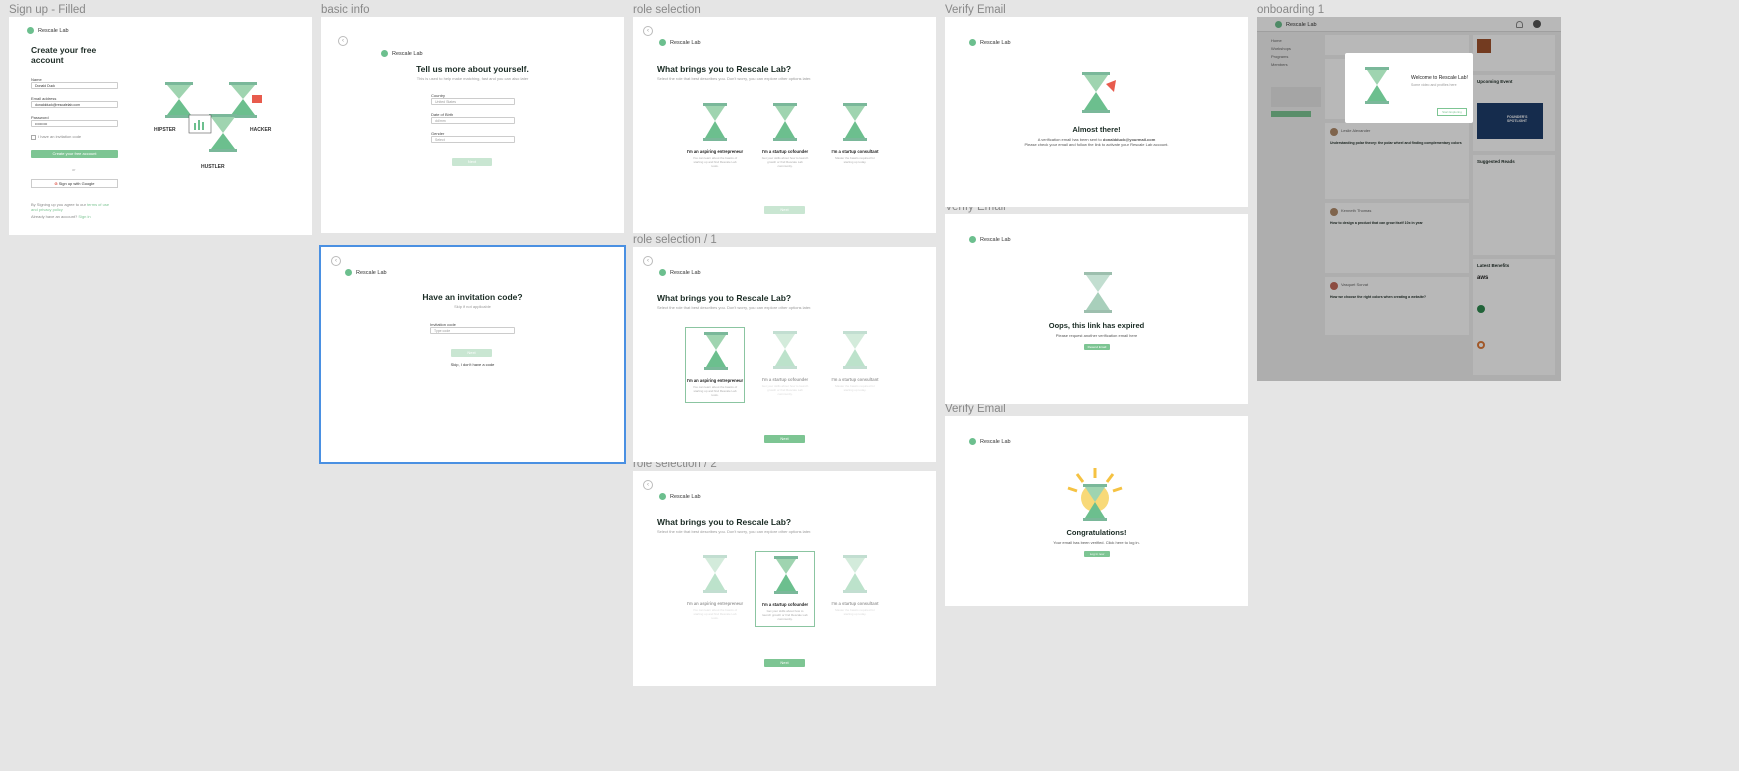 The image size is (1739, 771). Describe the element at coordinates (1099, 92) in the screenshot. I see `hourglass-flag-icon` at that location.